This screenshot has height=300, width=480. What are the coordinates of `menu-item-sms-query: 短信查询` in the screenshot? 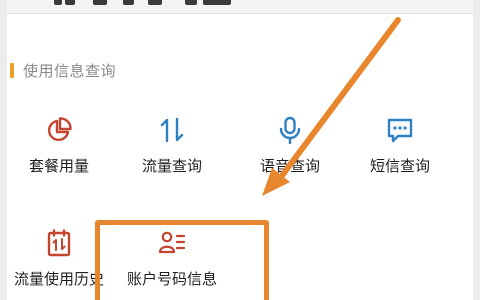 It's located at (400, 150).